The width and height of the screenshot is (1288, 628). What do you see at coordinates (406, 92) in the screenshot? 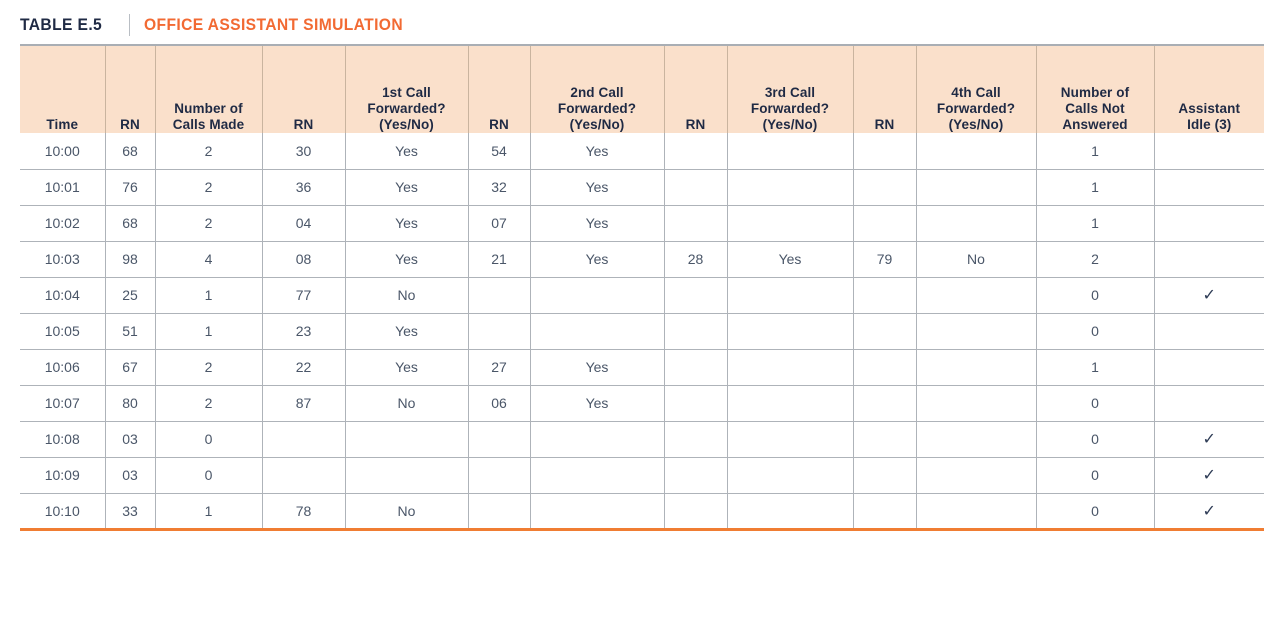
I see `column-header-line: 1st Call` at bounding box center [406, 92].